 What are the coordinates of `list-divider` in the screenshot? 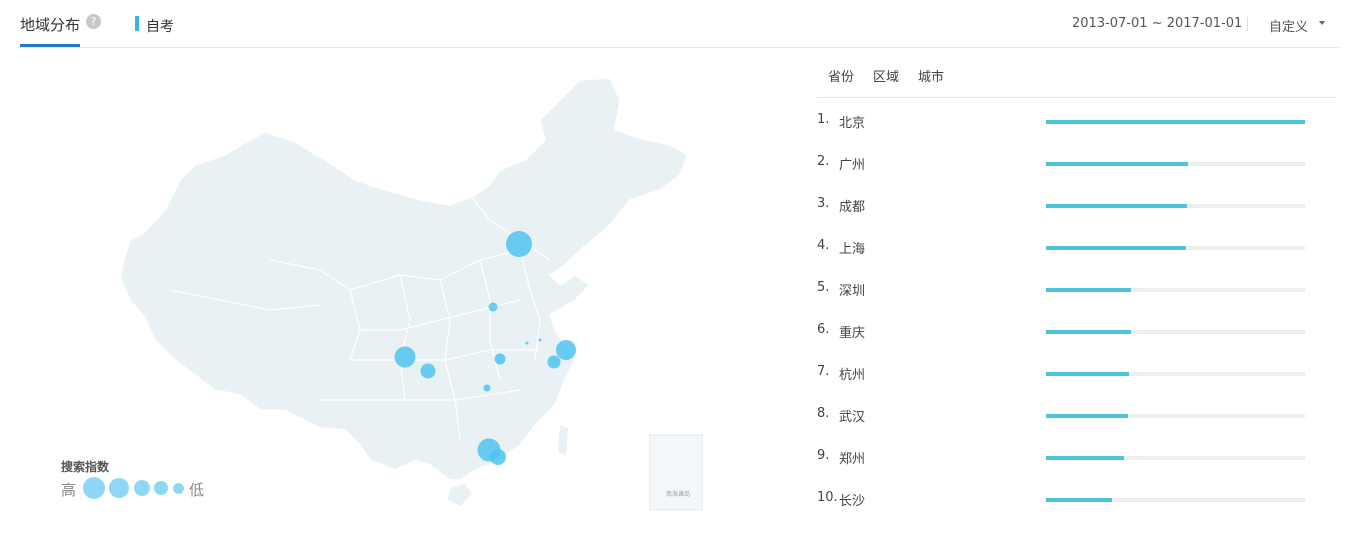 It's located at (1076, 97).